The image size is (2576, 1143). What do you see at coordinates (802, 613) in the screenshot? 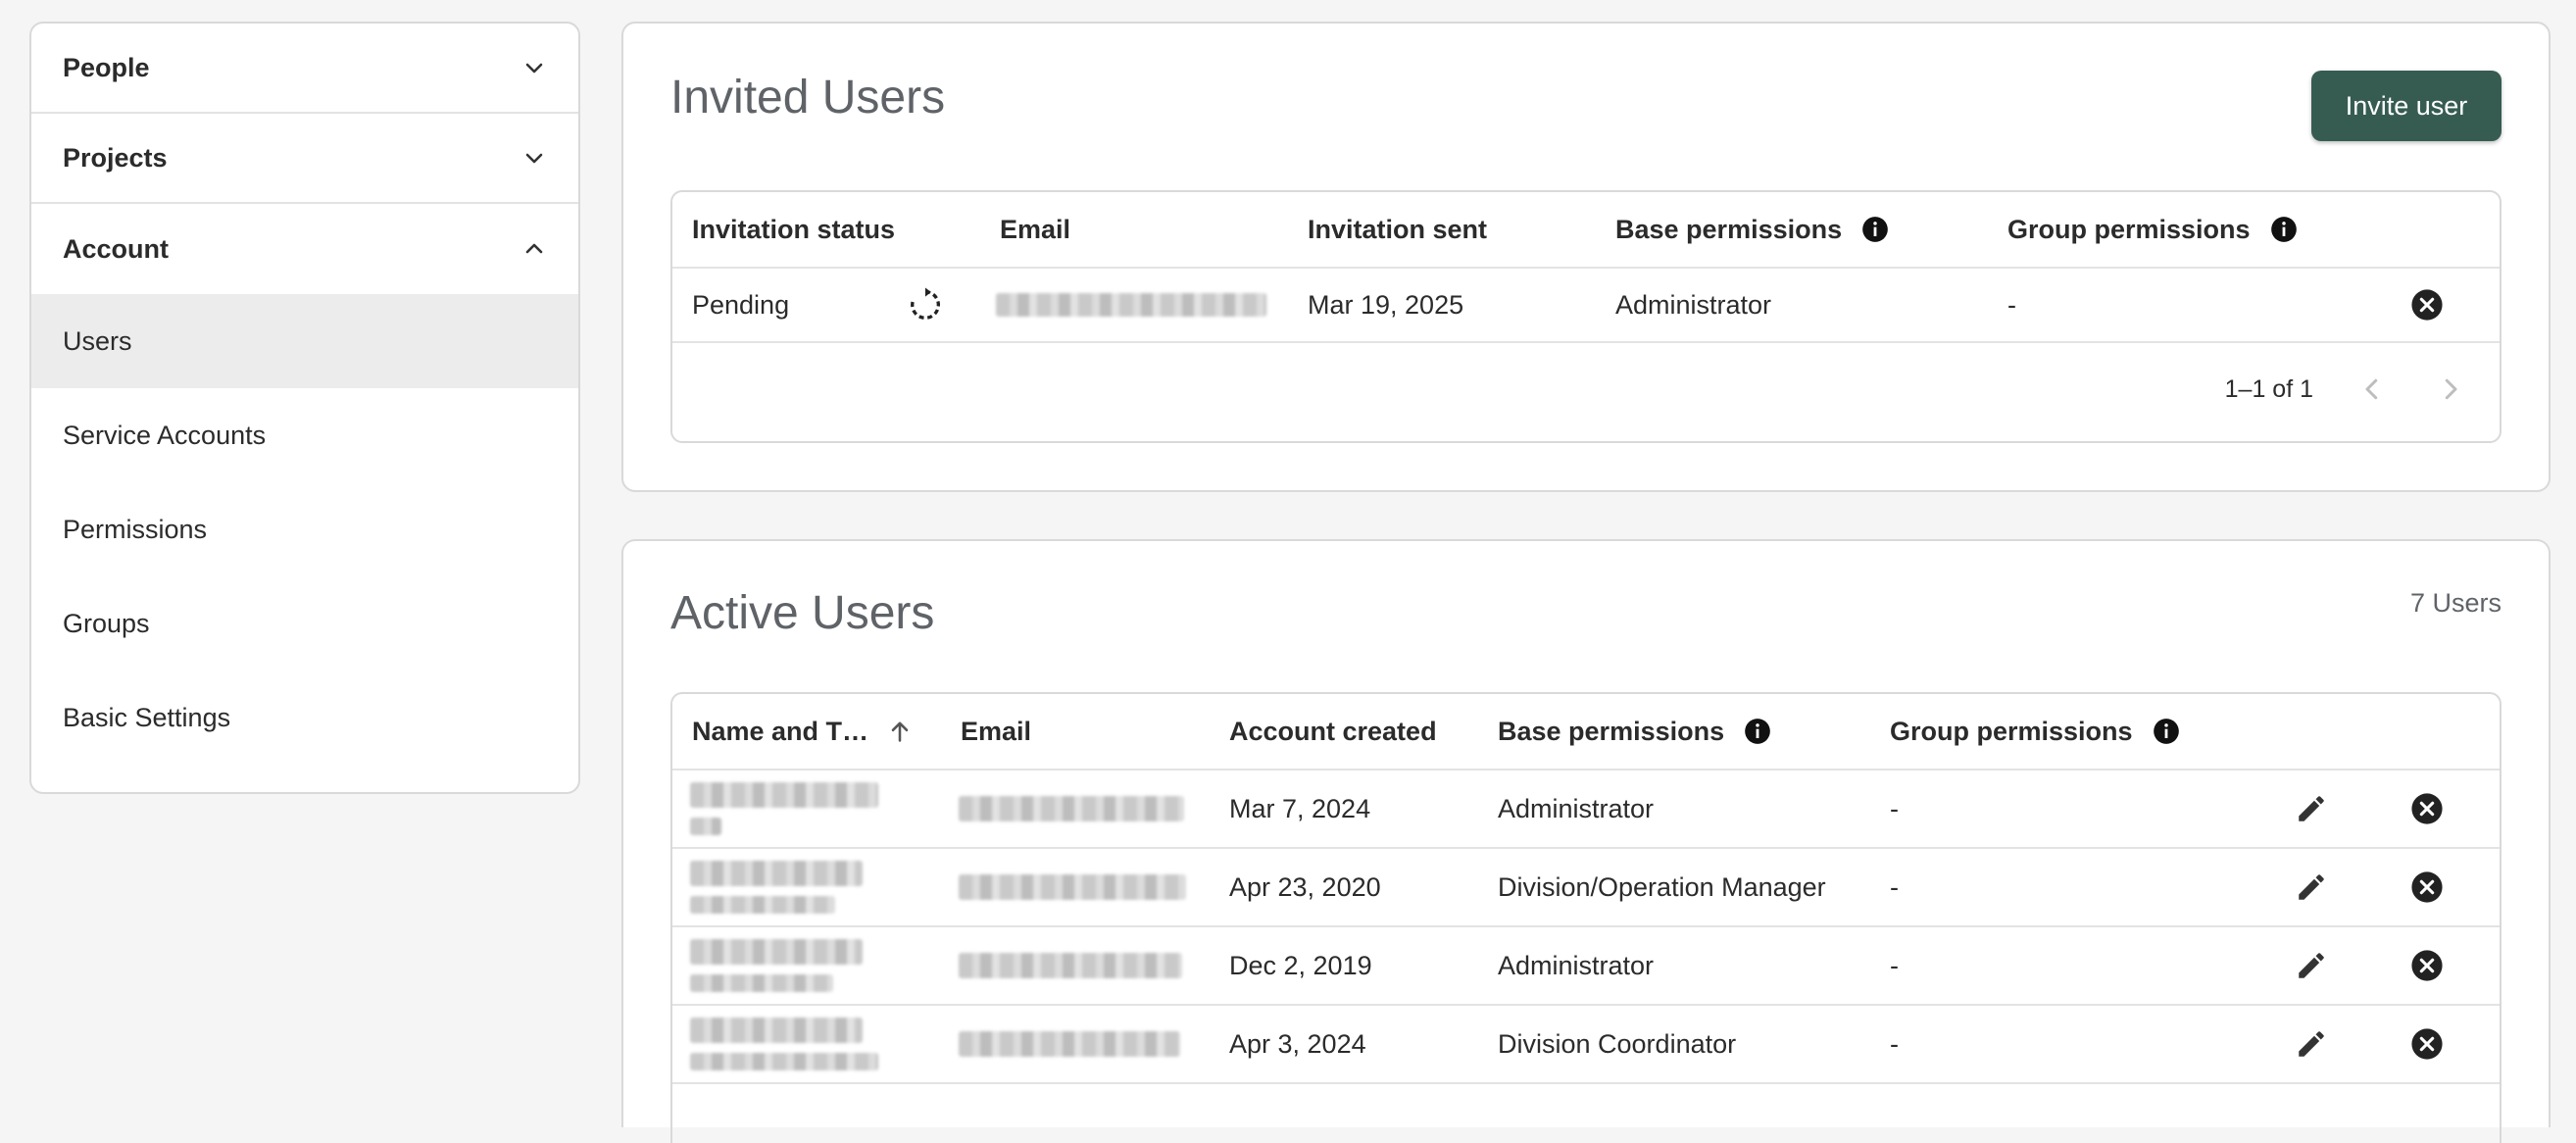
I see `section-title: Active Users` at bounding box center [802, 613].